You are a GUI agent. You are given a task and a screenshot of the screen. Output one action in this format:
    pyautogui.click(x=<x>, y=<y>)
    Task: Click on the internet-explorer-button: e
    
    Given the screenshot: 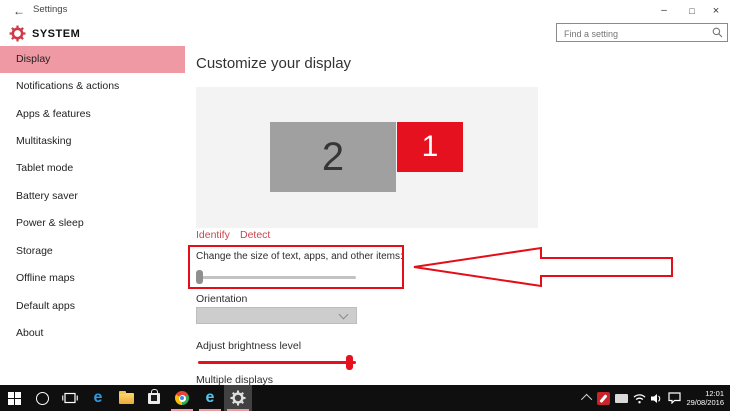 What is the action you would take?
    pyautogui.click(x=210, y=398)
    